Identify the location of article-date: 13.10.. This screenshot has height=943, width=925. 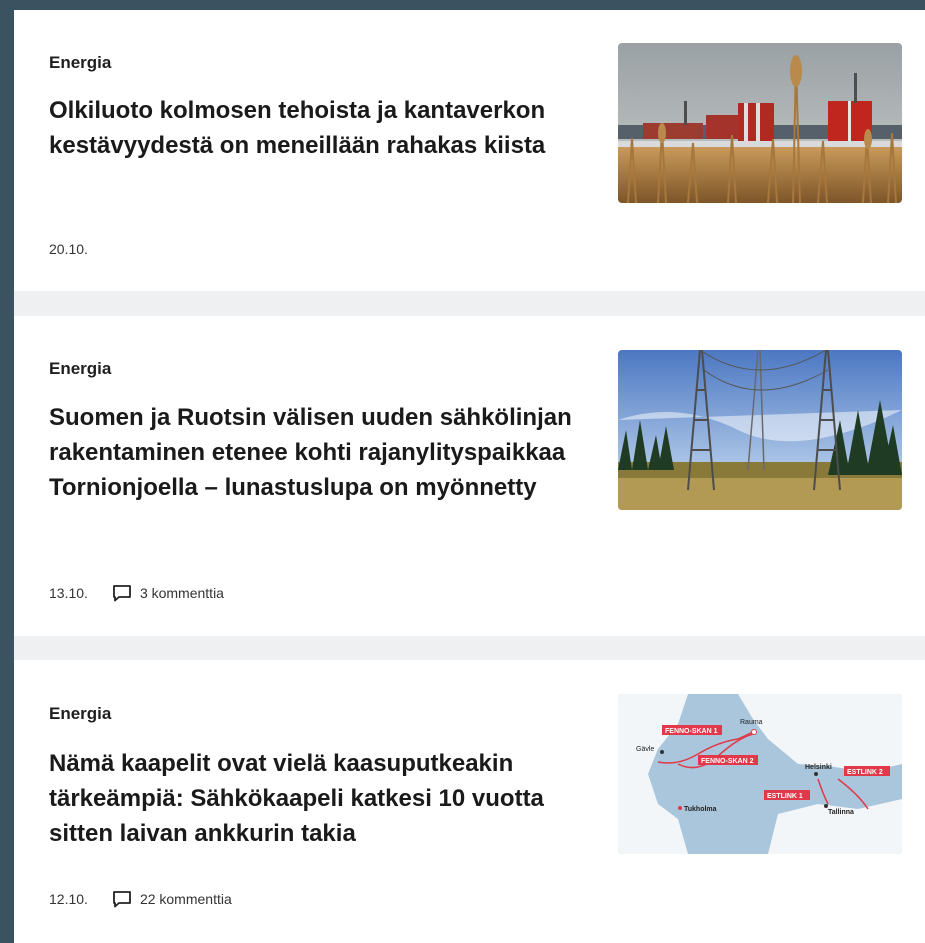
(68, 593).